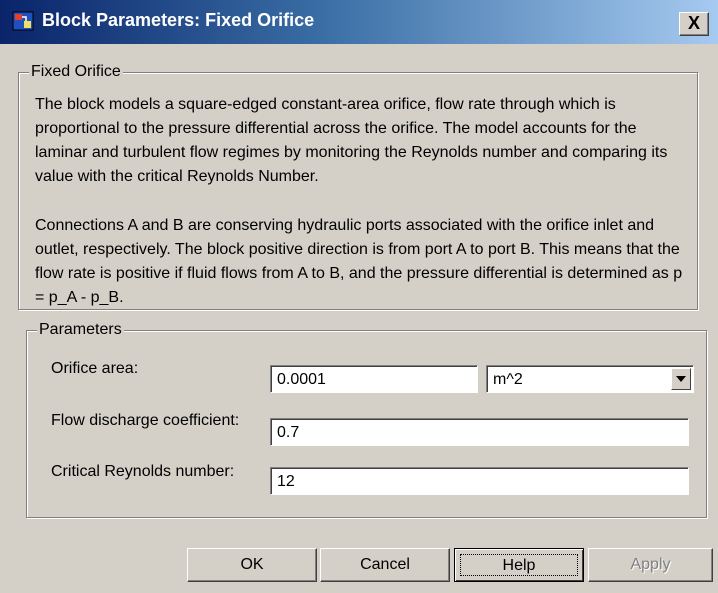 This screenshot has height=593, width=718. What do you see at coordinates (76, 72) in the screenshot?
I see `description-group-title: Fixed Orifice` at bounding box center [76, 72].